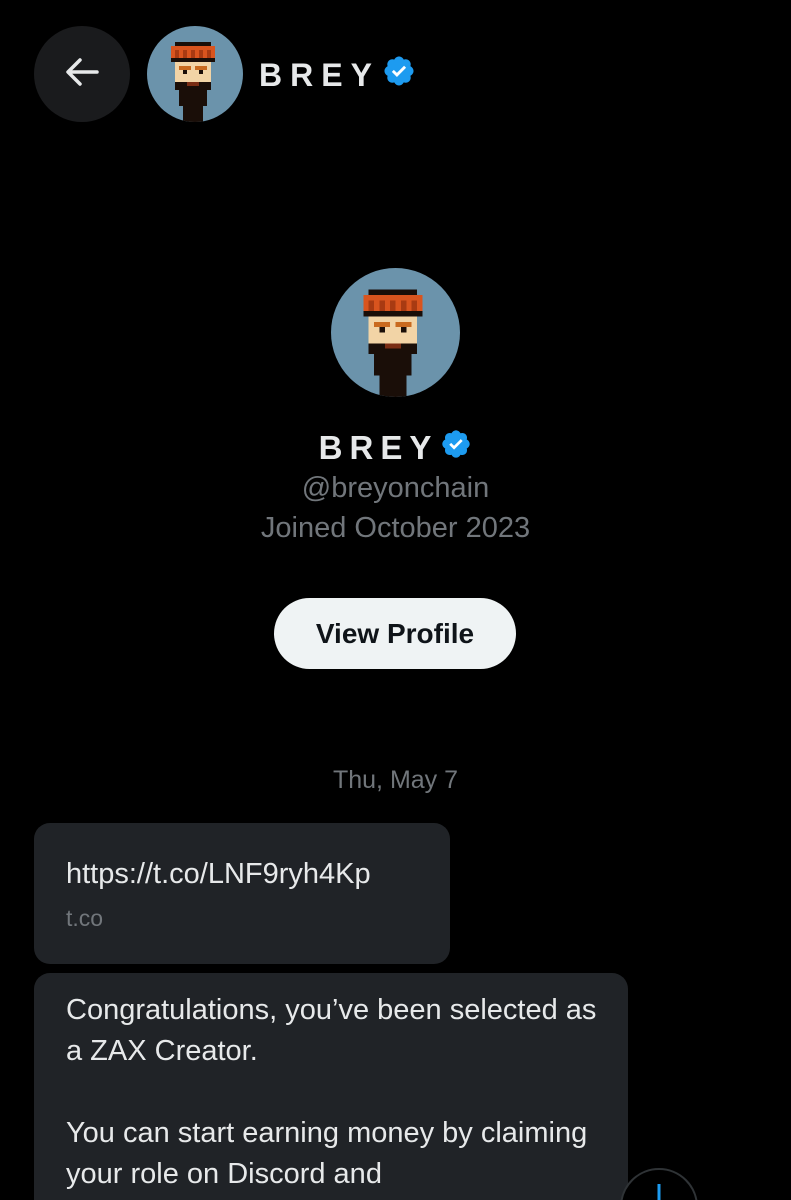  I want to click on header-name-text: BREY, so click(319, 74).